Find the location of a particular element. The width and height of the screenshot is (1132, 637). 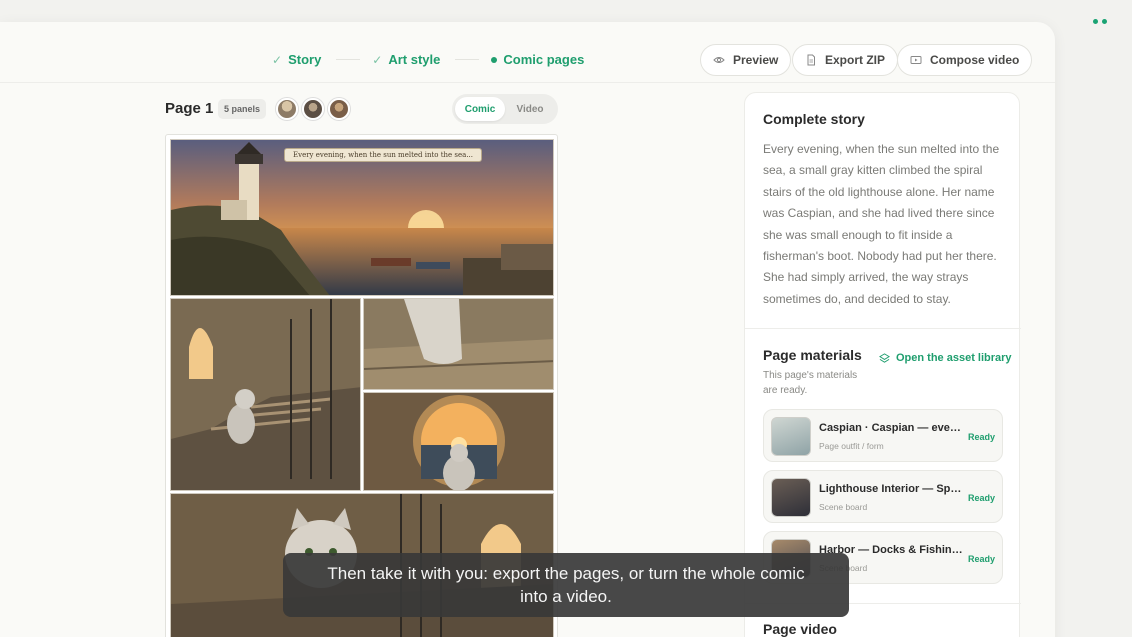

material-type: Page outfit / form is located at coordinates (851, 446).